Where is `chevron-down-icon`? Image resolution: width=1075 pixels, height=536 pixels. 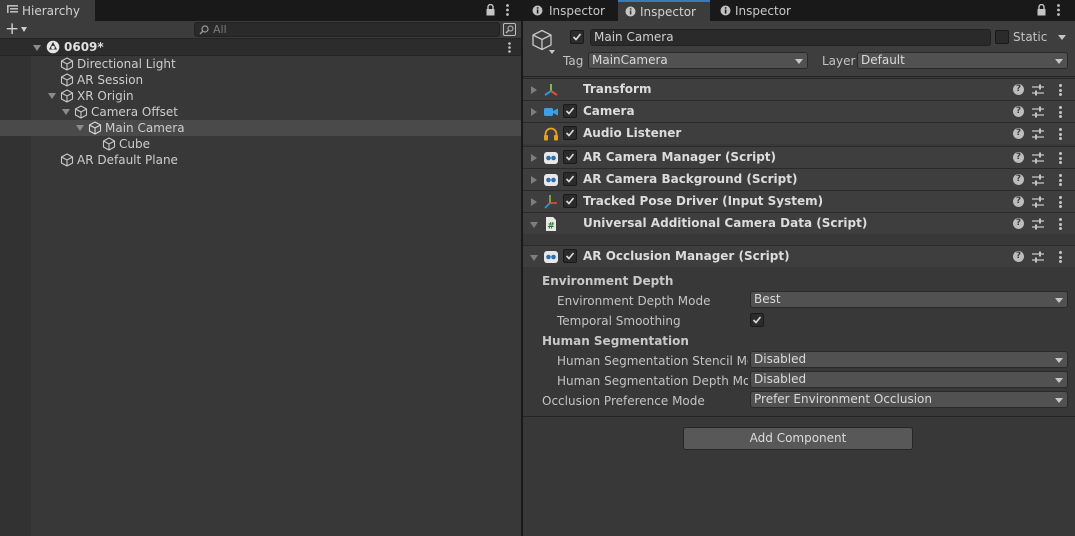 chevron-down-icon is located at coordinates (1059, 400).